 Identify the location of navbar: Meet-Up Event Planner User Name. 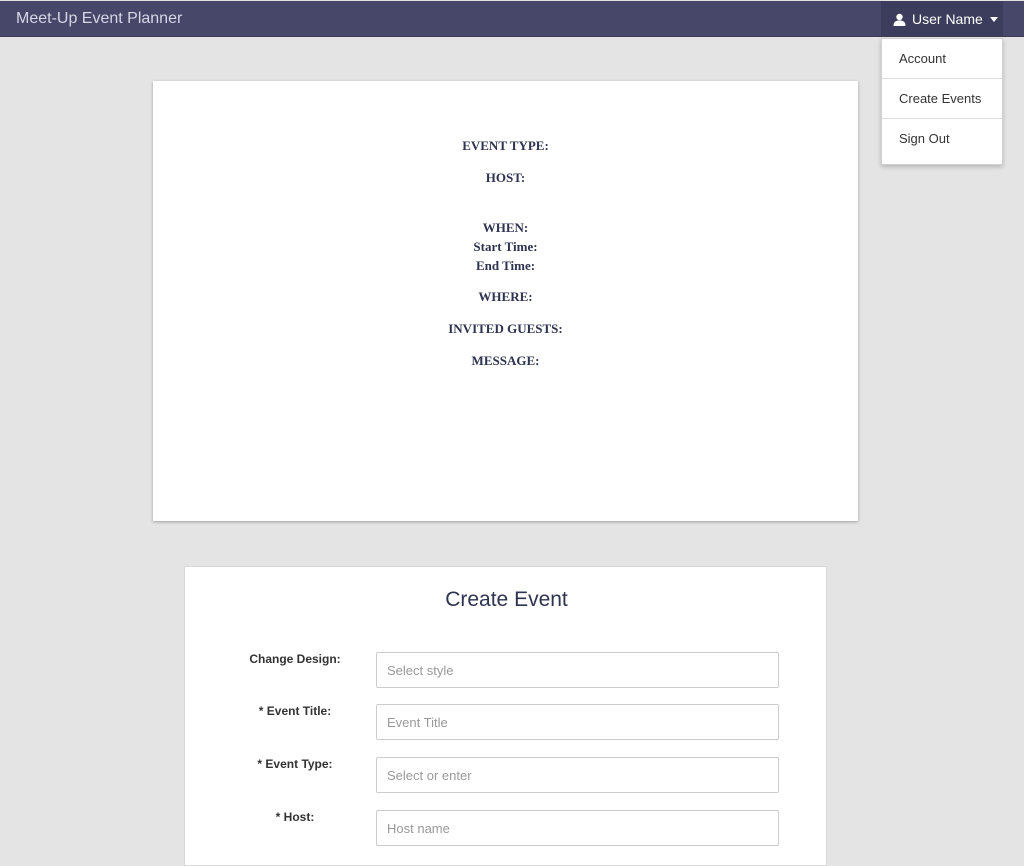
(512, 19).